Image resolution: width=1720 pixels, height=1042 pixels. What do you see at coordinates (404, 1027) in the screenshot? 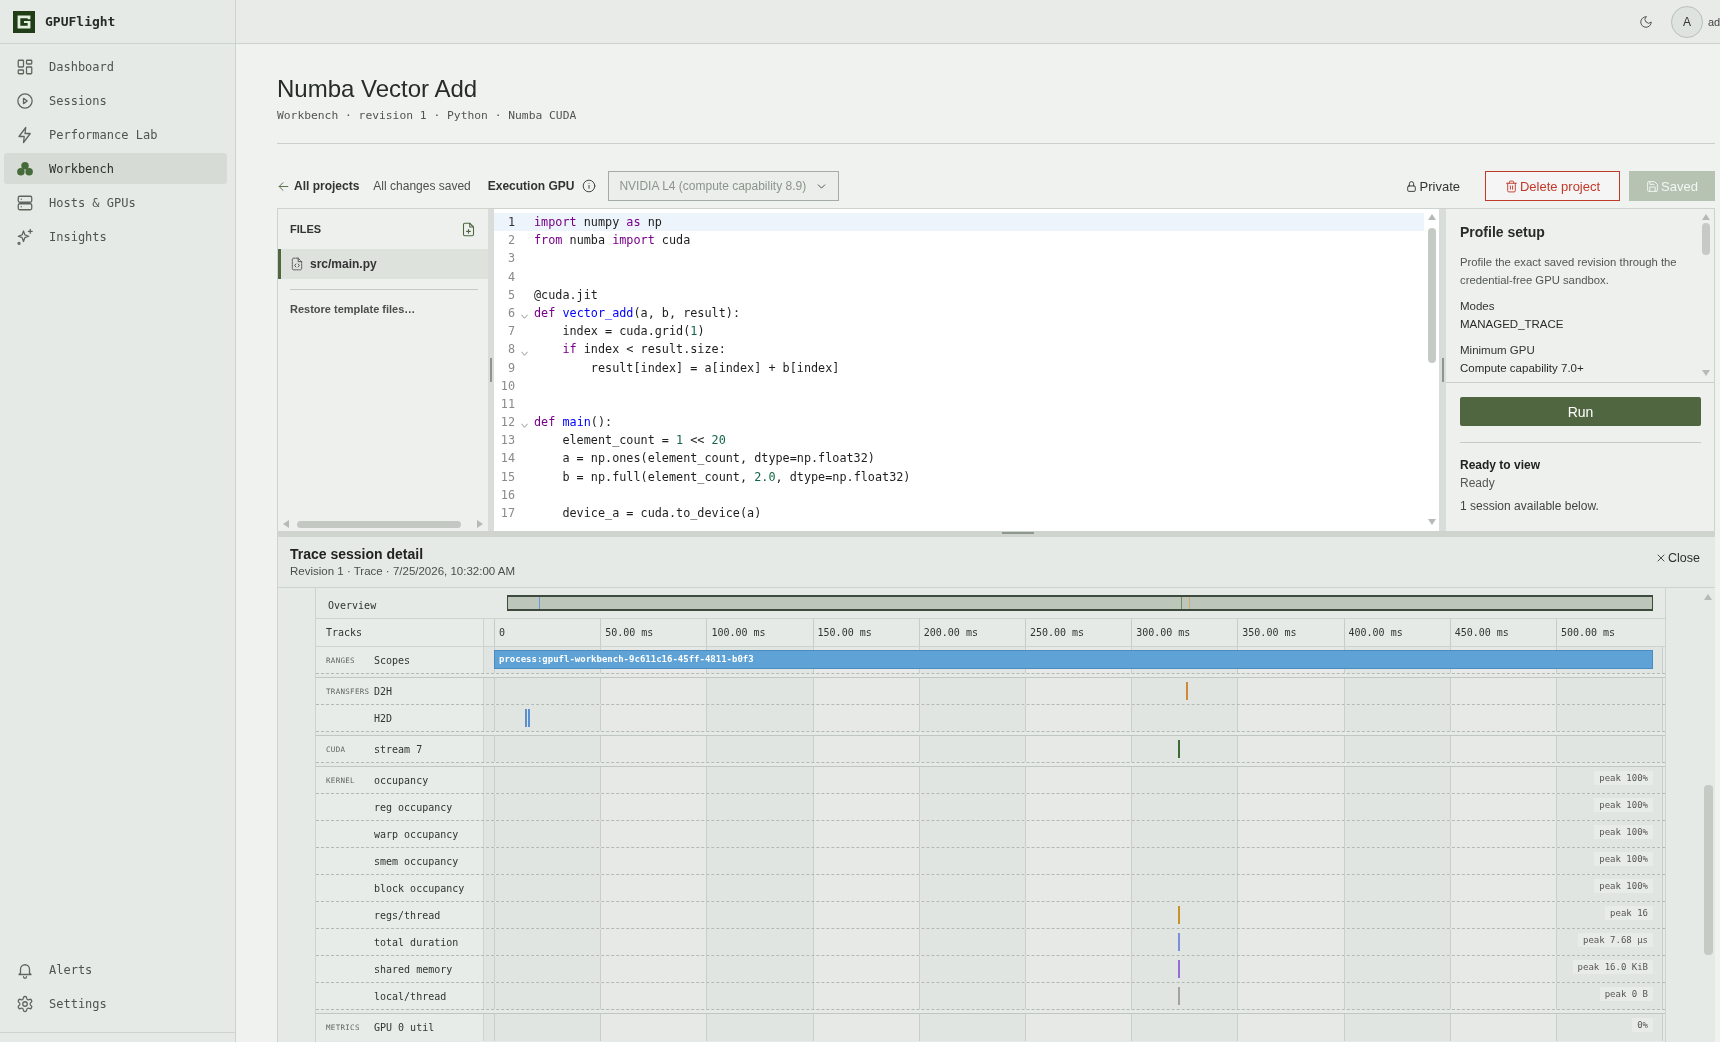
I see `track-label: GPU 0 util` at bounding box center [404, 1027].